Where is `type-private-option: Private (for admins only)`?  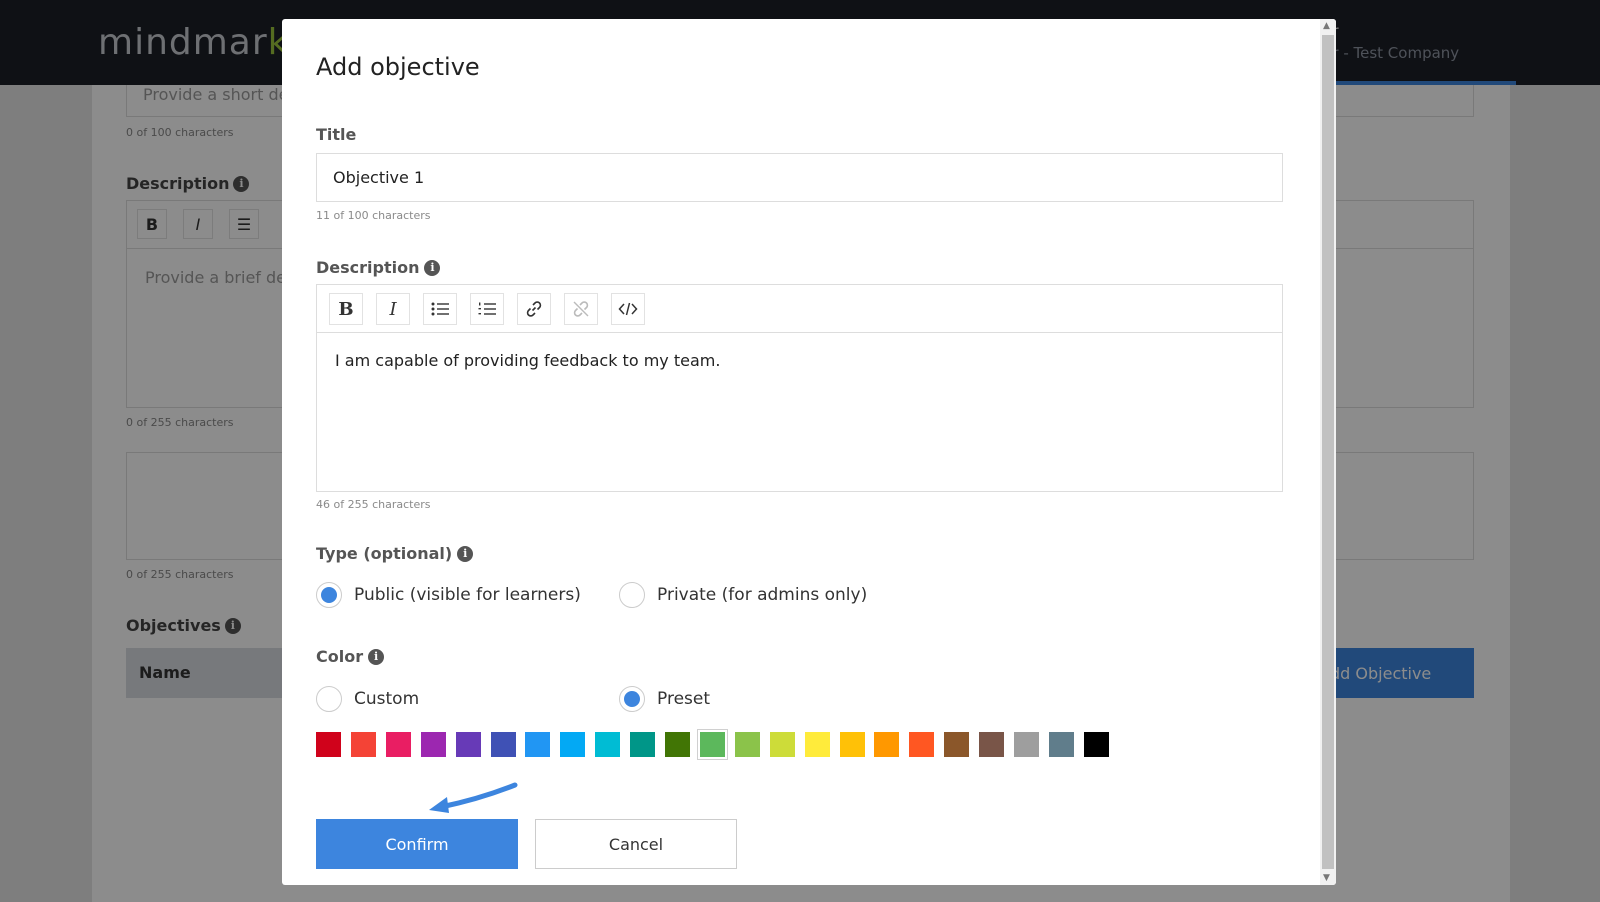
type-private-option: Private (for admins only) is located at coordinates (743, 595).